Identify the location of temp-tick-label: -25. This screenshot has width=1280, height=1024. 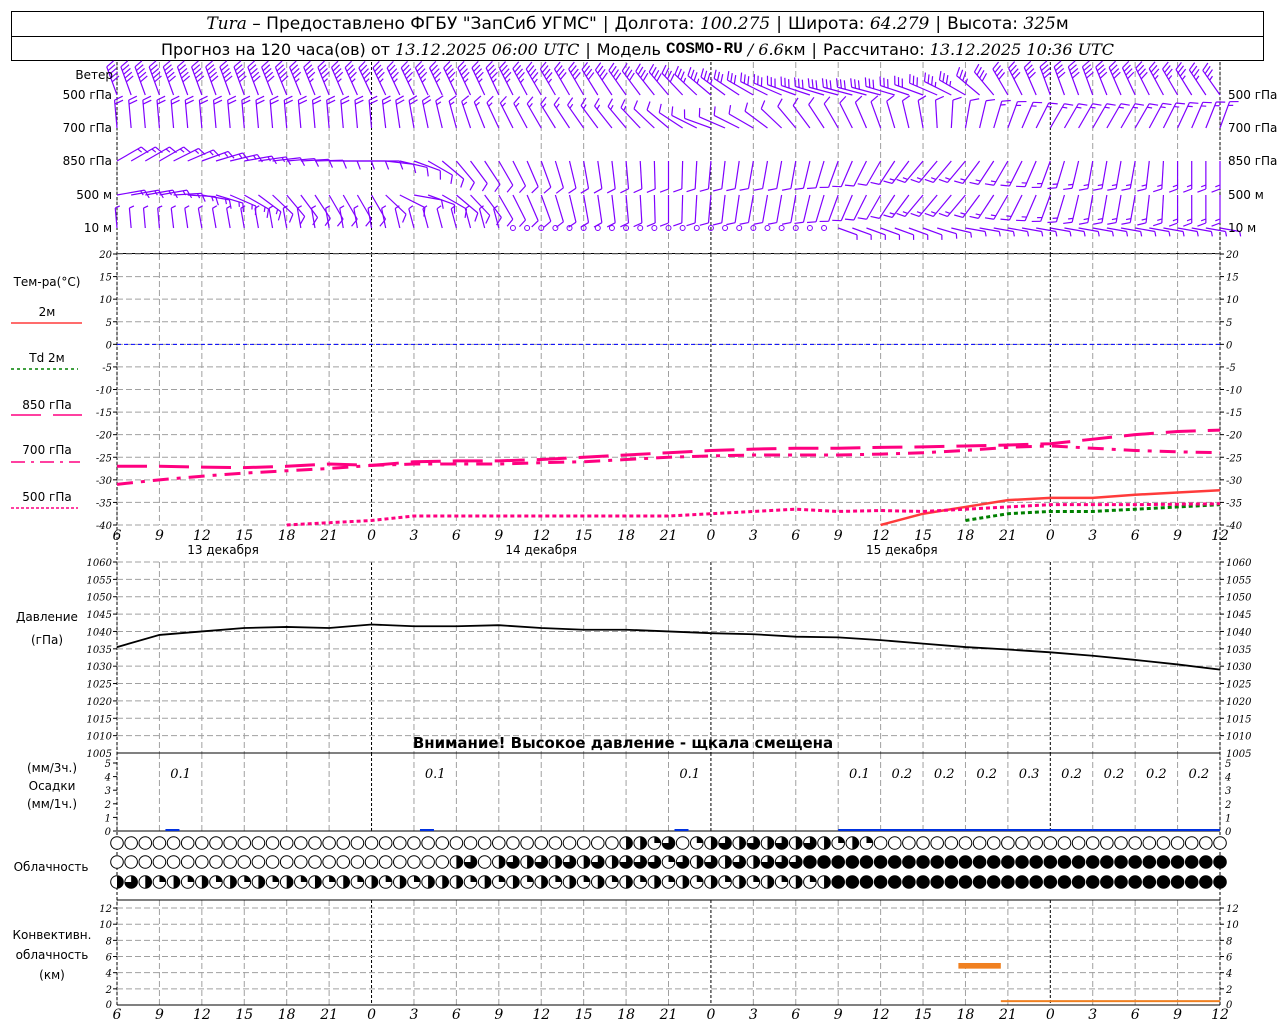
(104, 458).